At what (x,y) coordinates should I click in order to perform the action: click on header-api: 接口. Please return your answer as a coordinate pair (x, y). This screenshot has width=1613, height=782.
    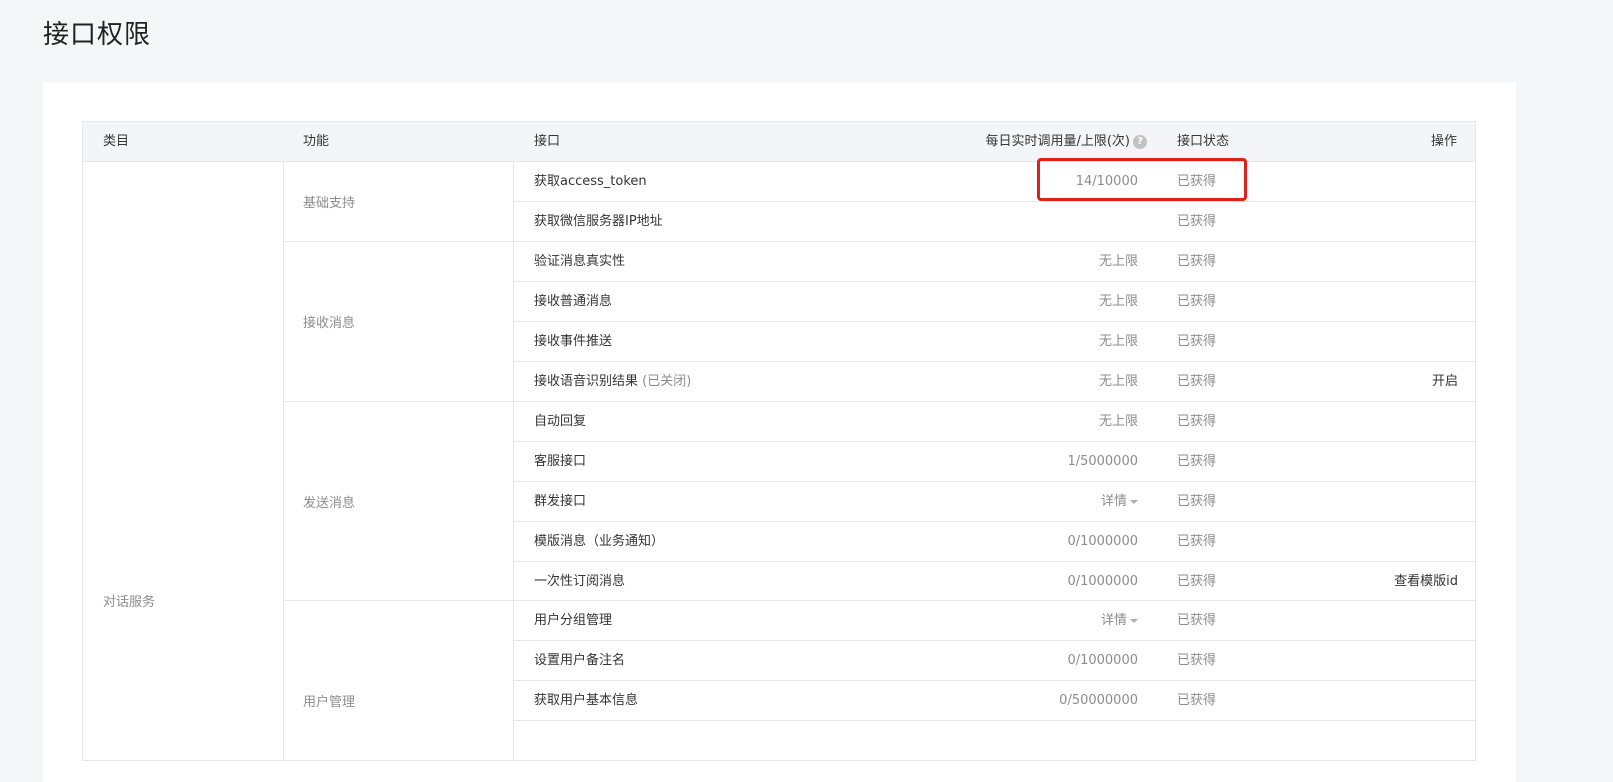
    Looking at the image, I should click on (547, 141).